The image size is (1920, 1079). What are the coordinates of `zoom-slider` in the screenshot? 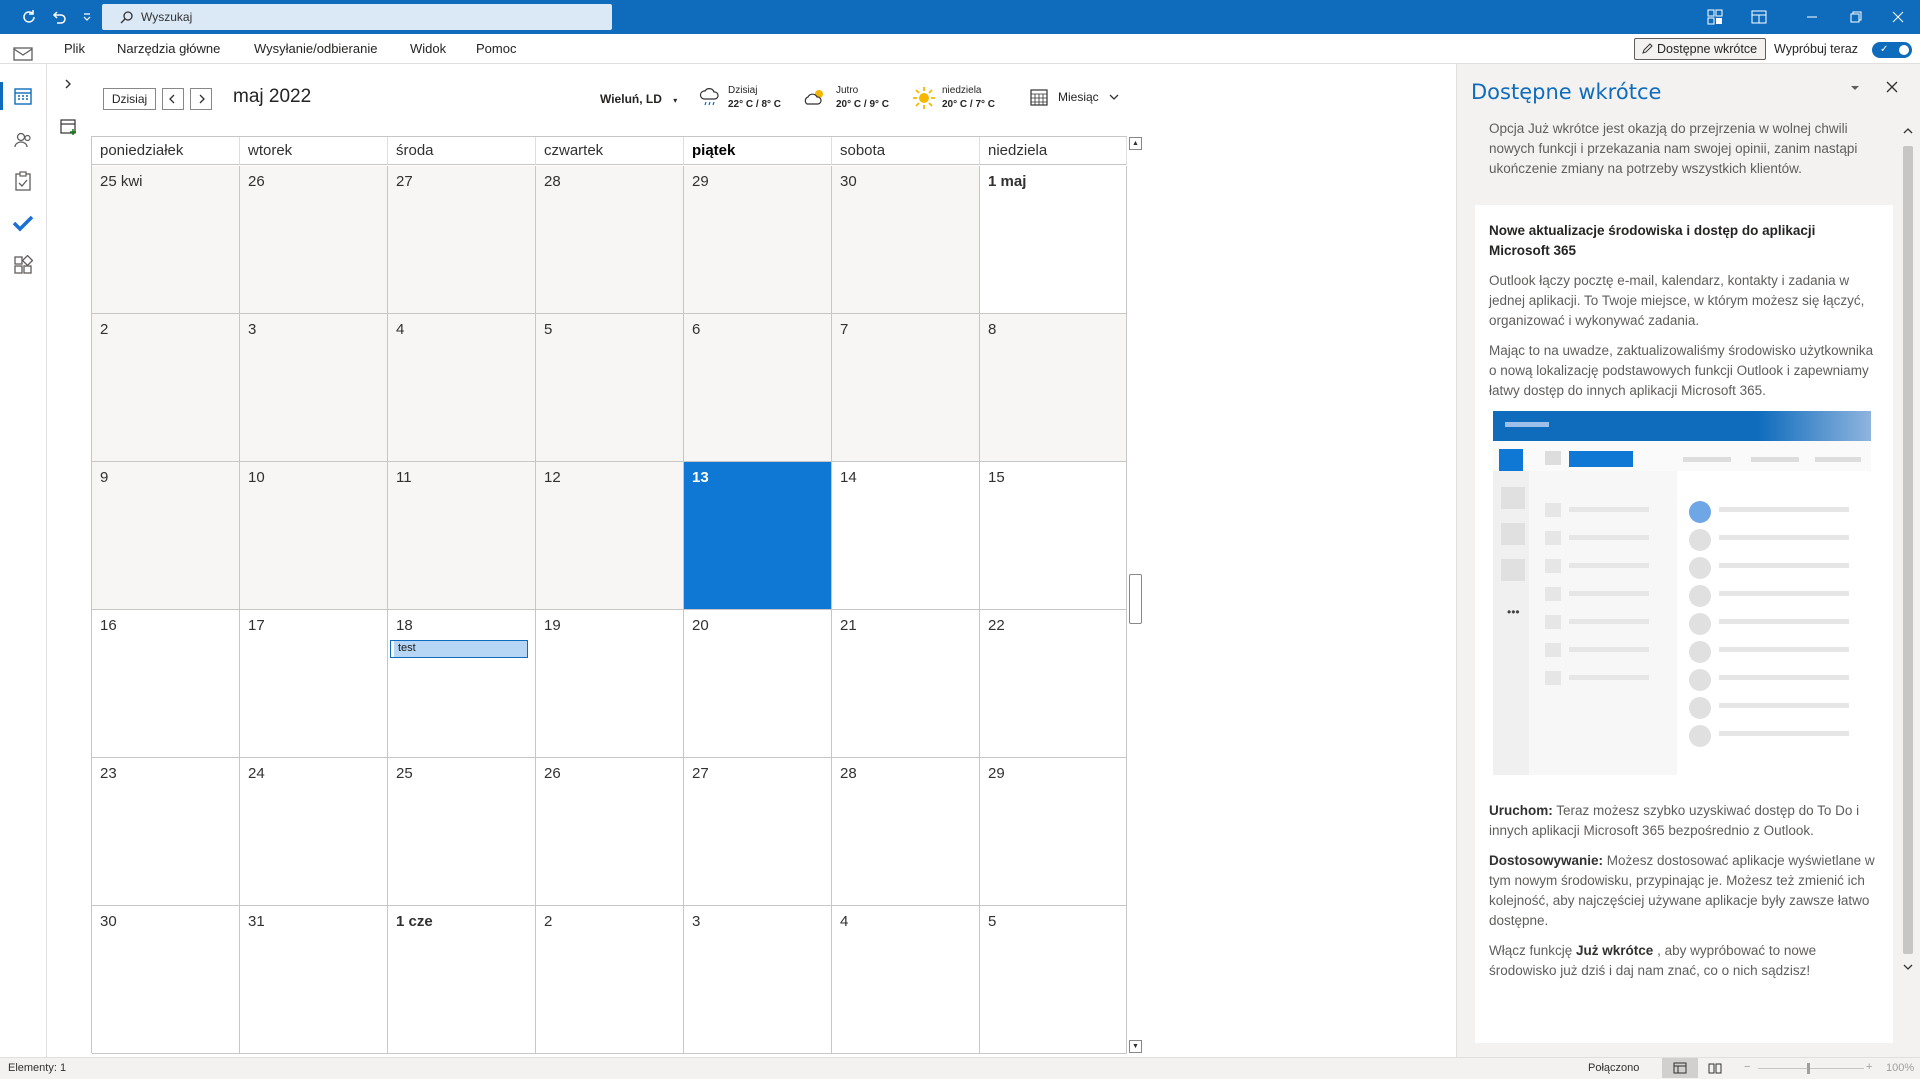 It's located at (1811, 1068).